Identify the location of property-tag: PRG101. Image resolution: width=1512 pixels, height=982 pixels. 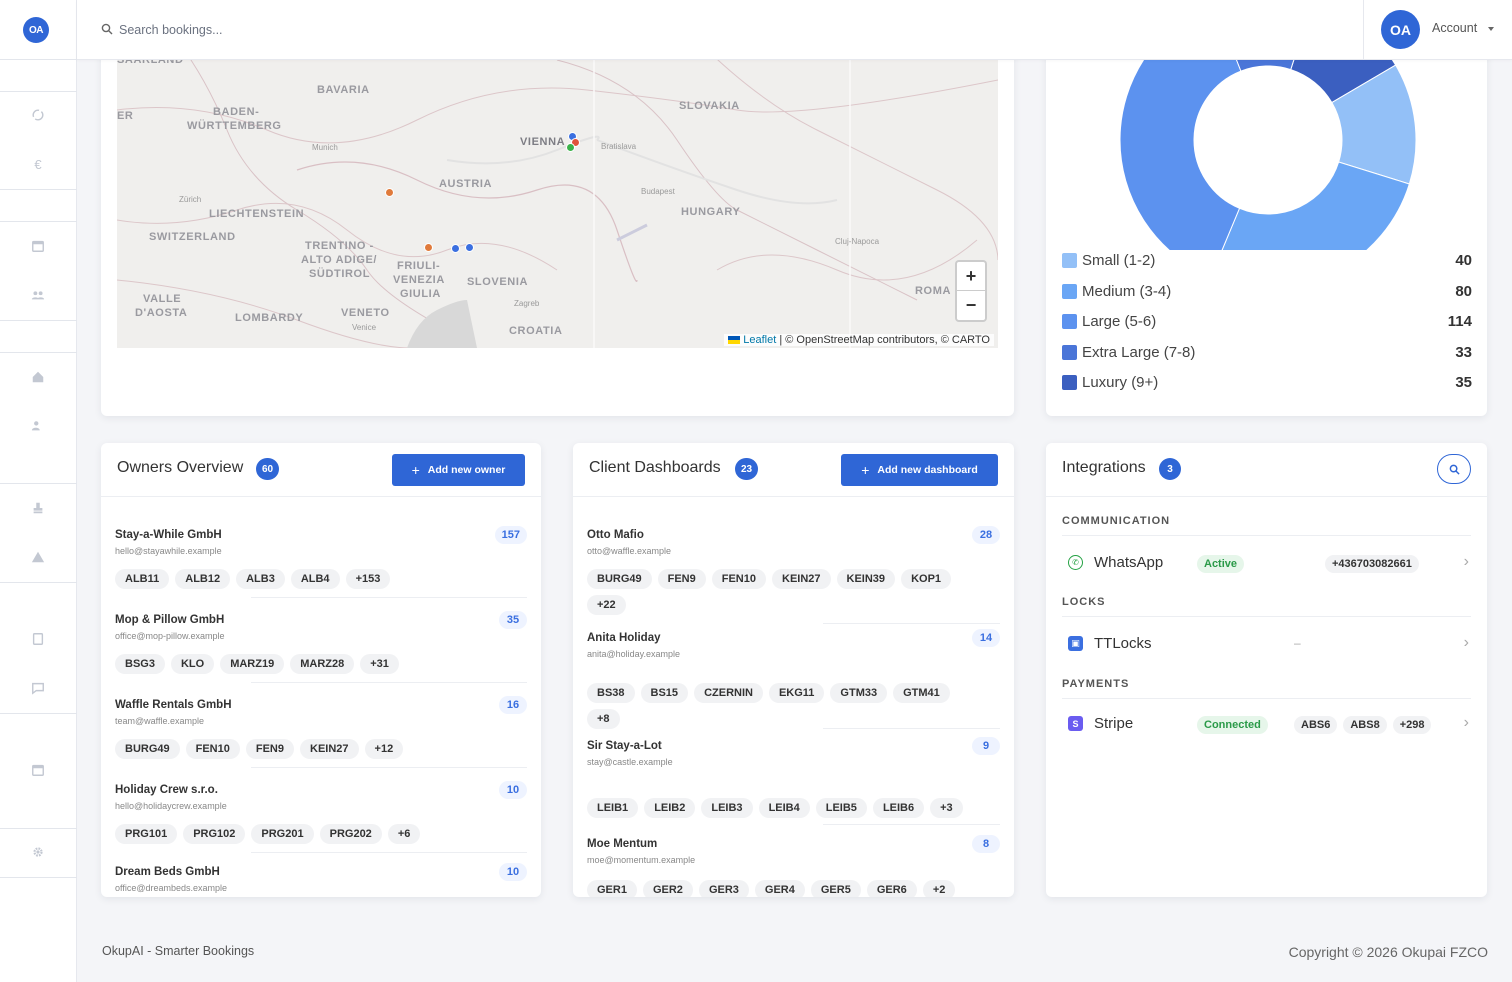
(146, 834).